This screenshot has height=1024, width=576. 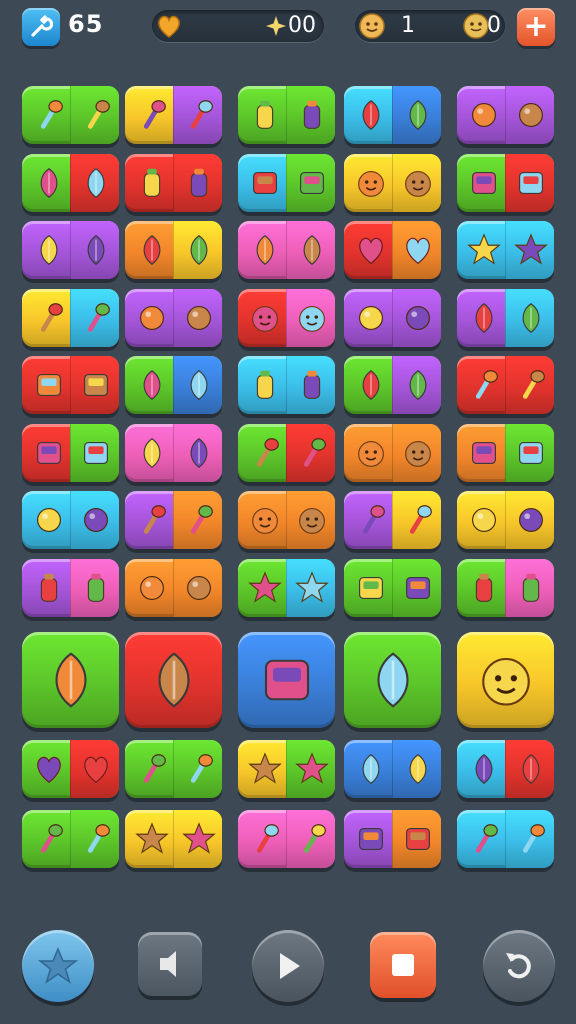 I want to click on sound-button, so click(x=170, y=964).